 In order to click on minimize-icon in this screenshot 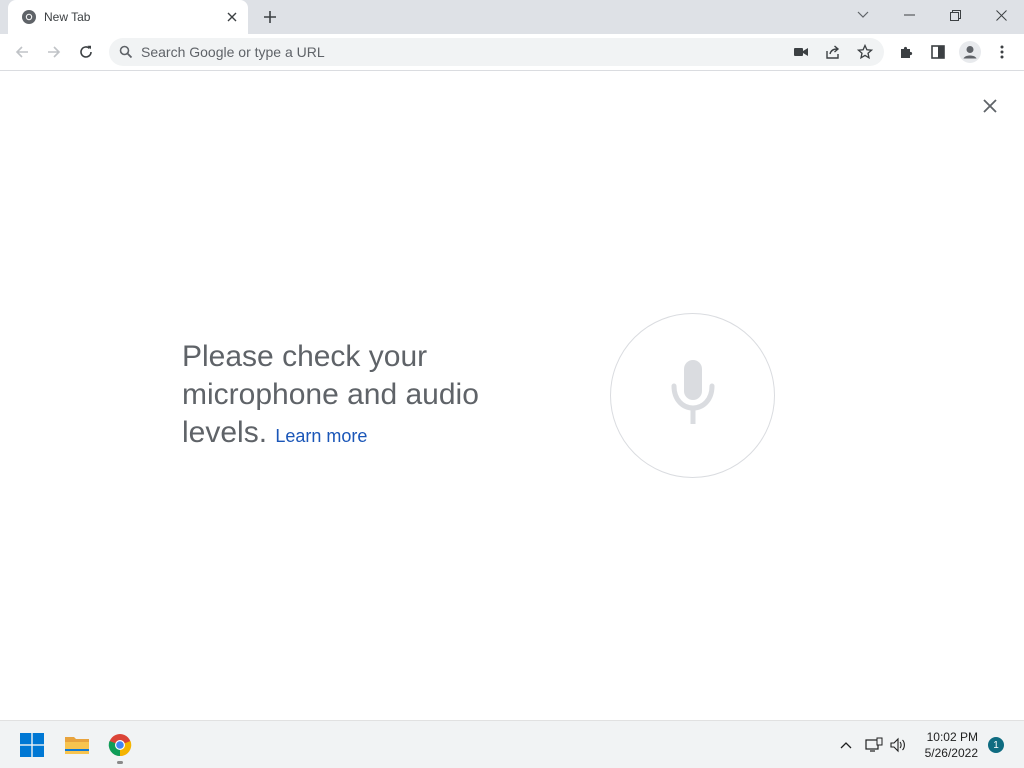, I will do `click(909, 15)`.